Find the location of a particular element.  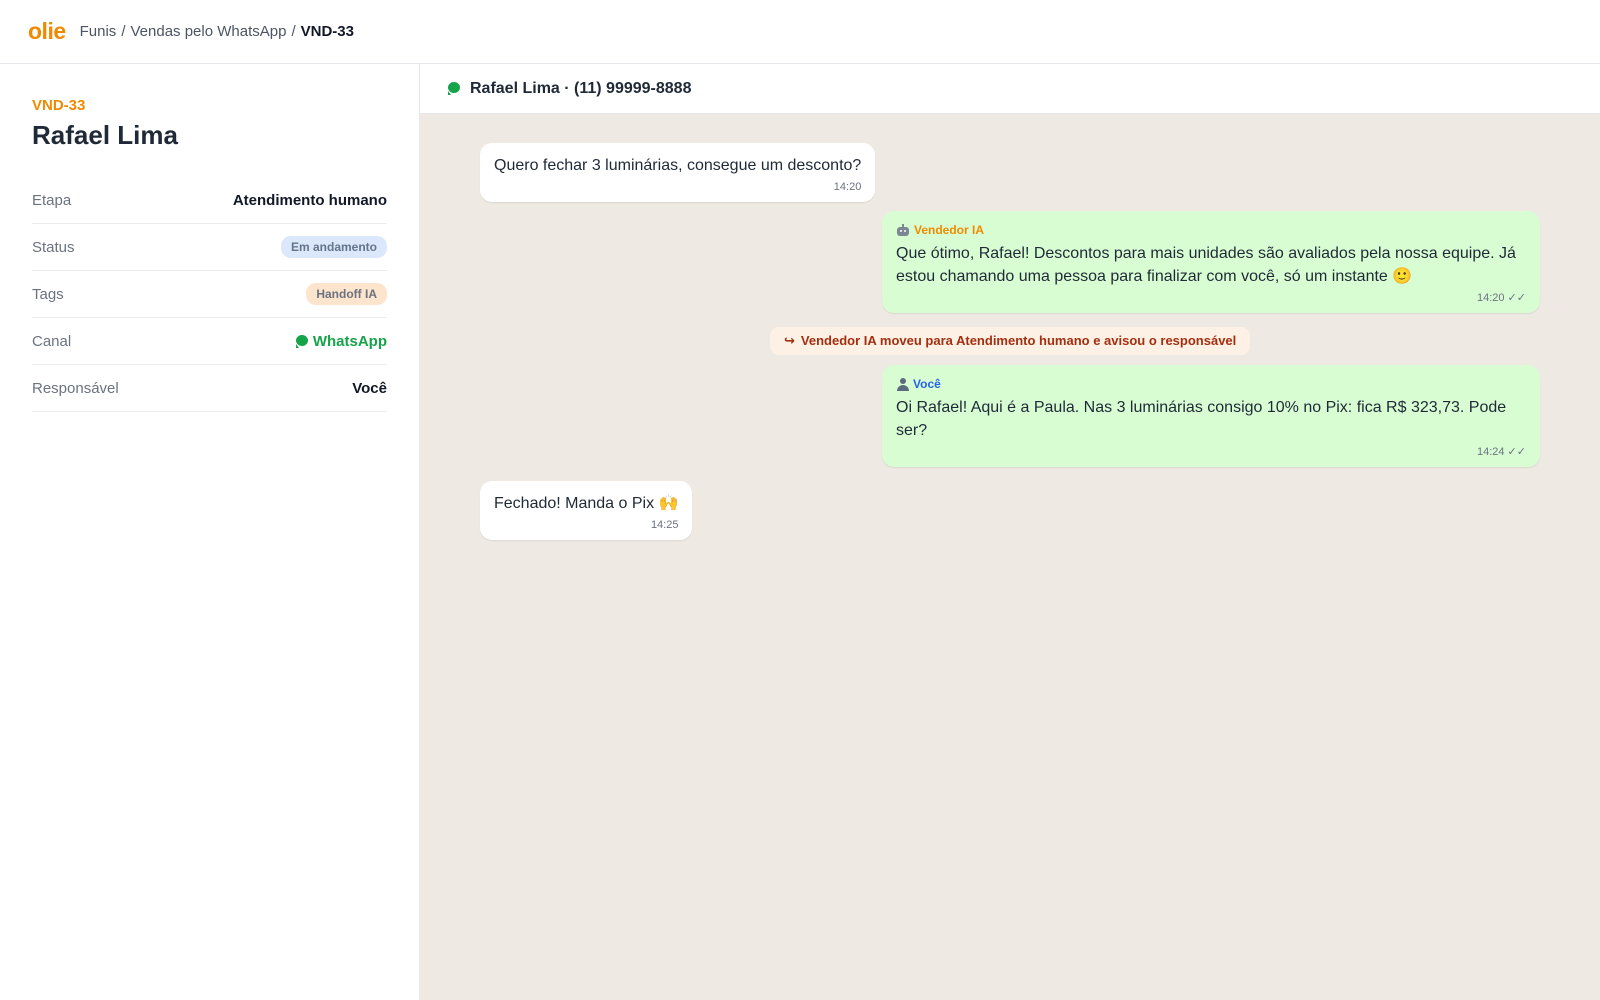

chat-title: Rafael Lima · (11) 99999-8888 is located at coordinates (581, 88).